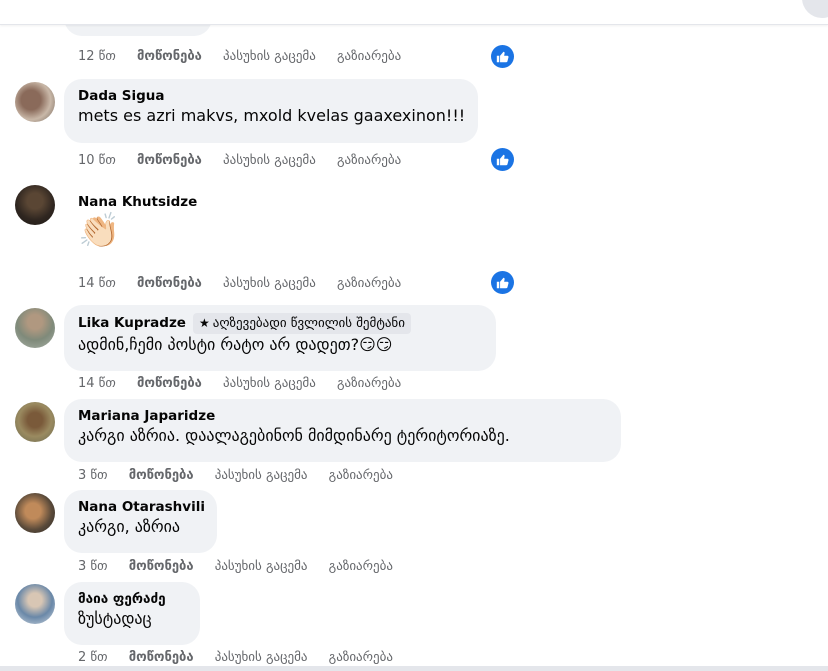 The image size is (828, 671). What do you see at coordinates (815, 9) in the screenshot?
I see `header-menu-button` at bounding box center [815, 9].